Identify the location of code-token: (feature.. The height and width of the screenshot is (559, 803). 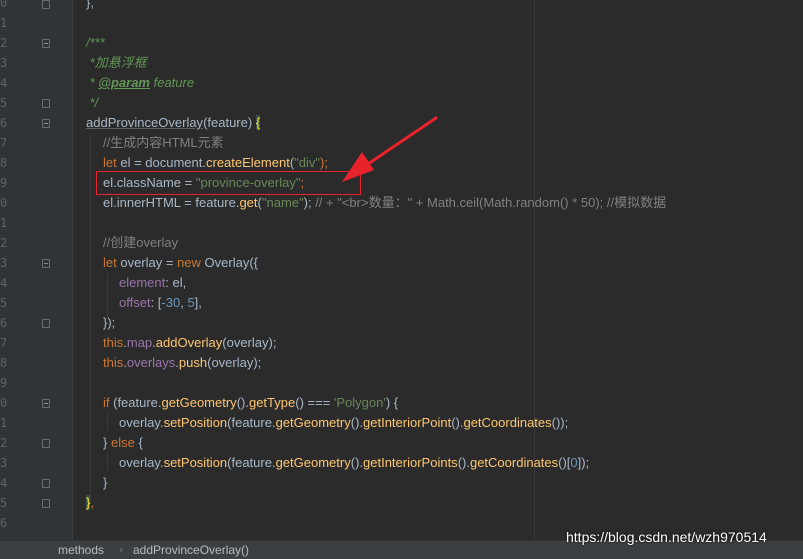
(251, 422).